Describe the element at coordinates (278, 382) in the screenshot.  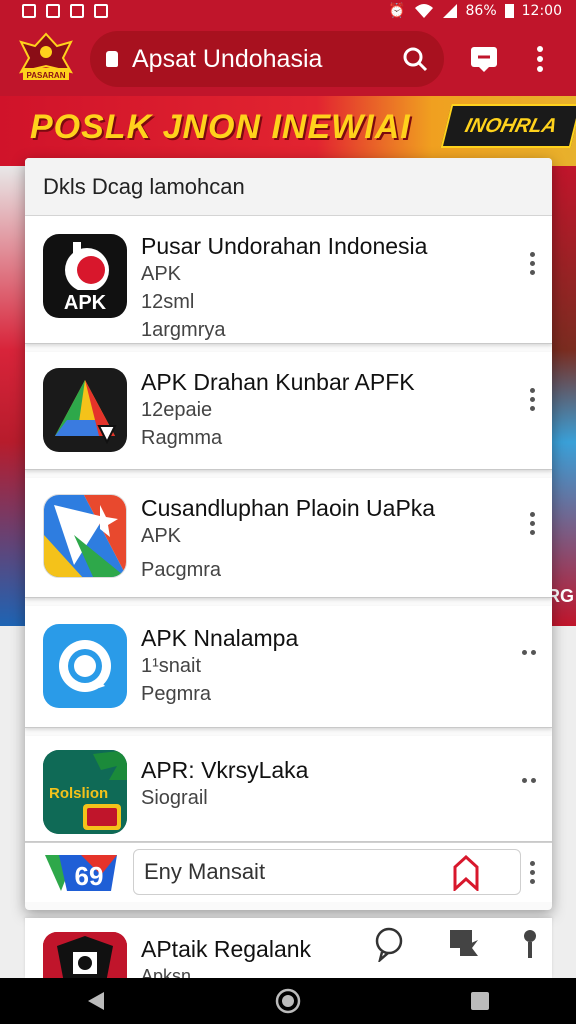
I see `app-name: APK Drahan Kunbar APFK` at that location.